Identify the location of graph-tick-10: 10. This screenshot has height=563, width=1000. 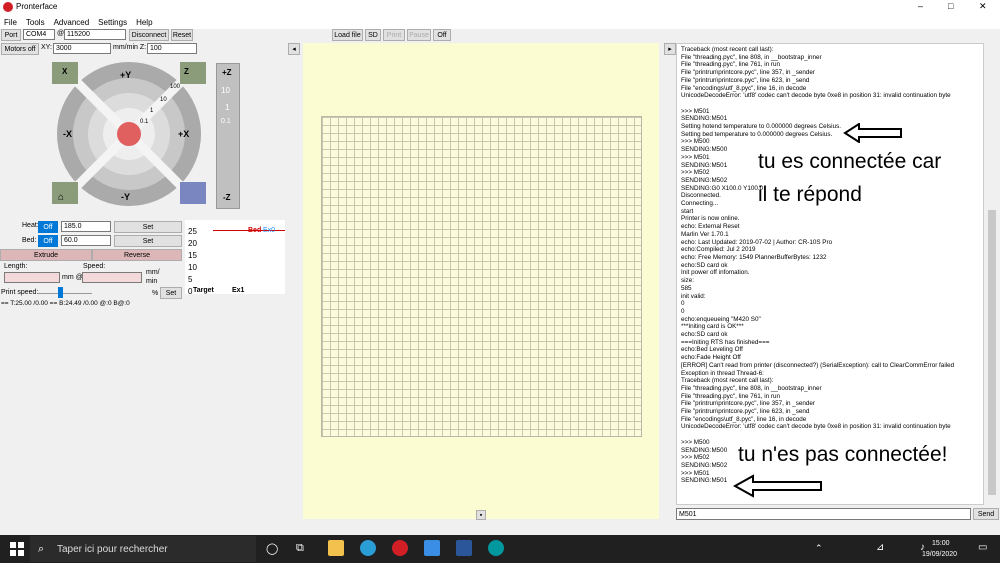
(192, 267).